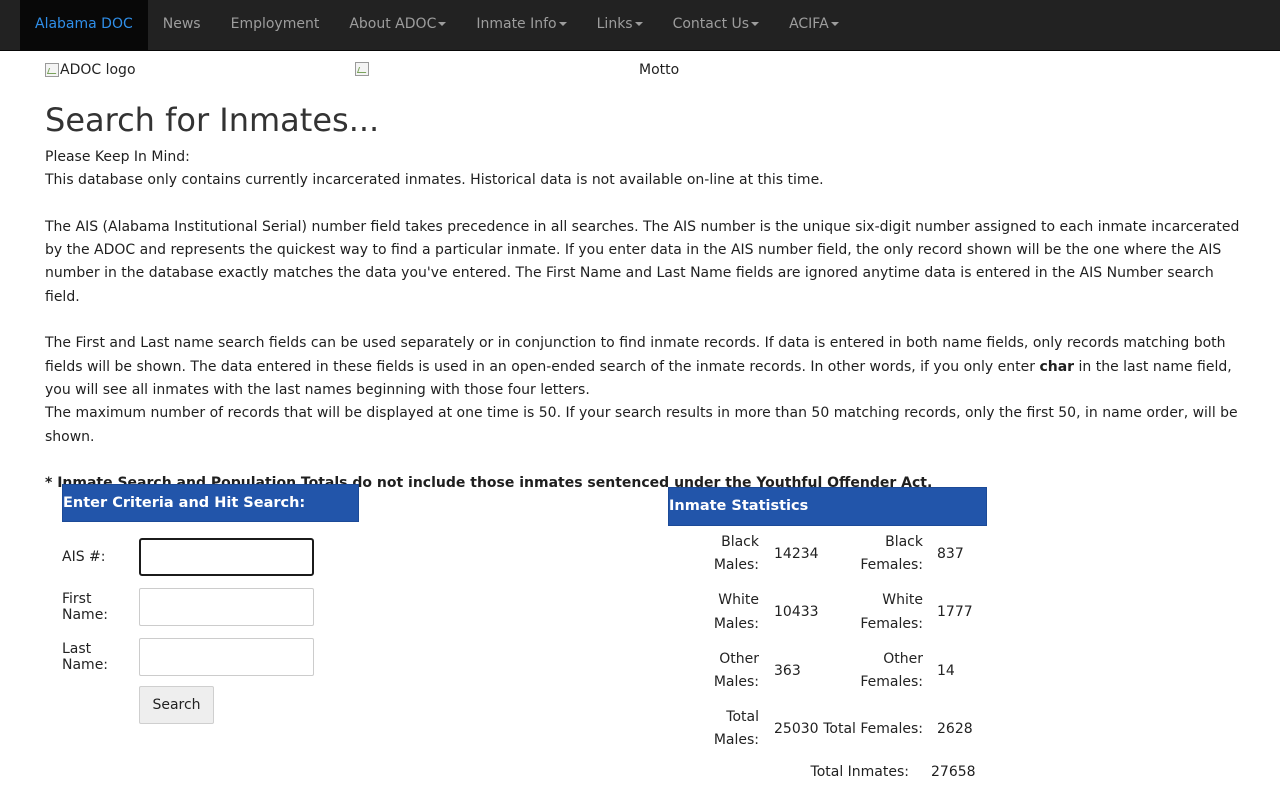 The height and width of the screenshot is (800, 1280). I want to click on nav-label: Links, so click(614, 24).